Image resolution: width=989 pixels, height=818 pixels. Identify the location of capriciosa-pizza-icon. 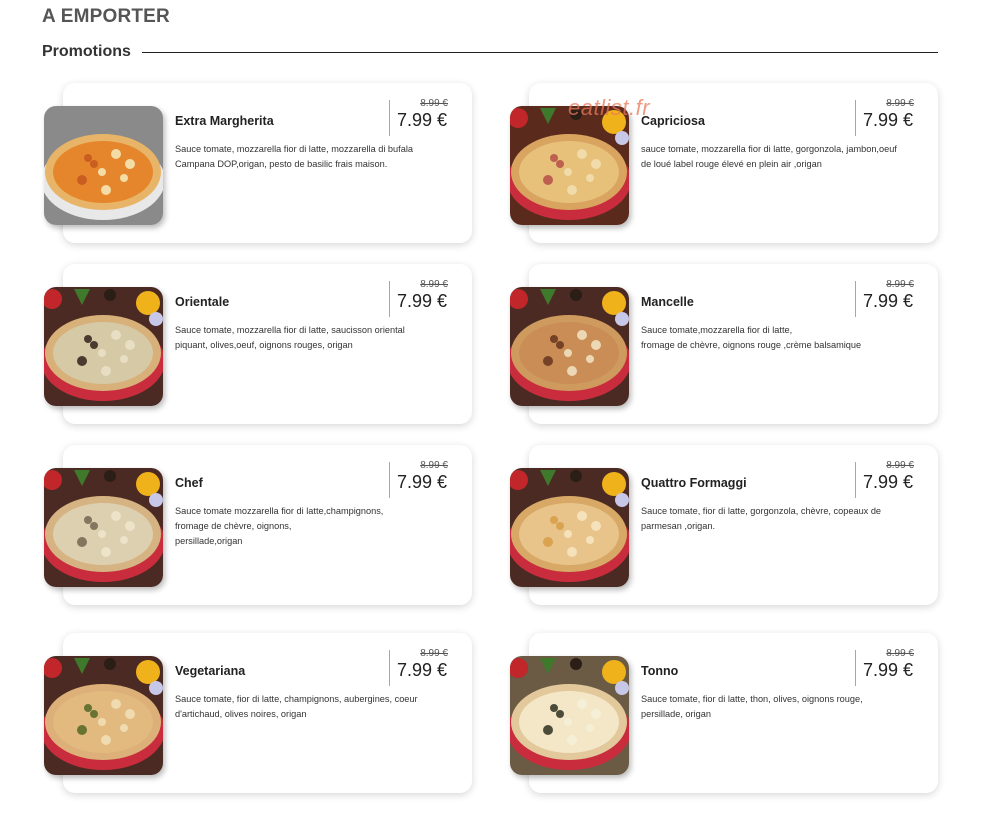
(569, 165).